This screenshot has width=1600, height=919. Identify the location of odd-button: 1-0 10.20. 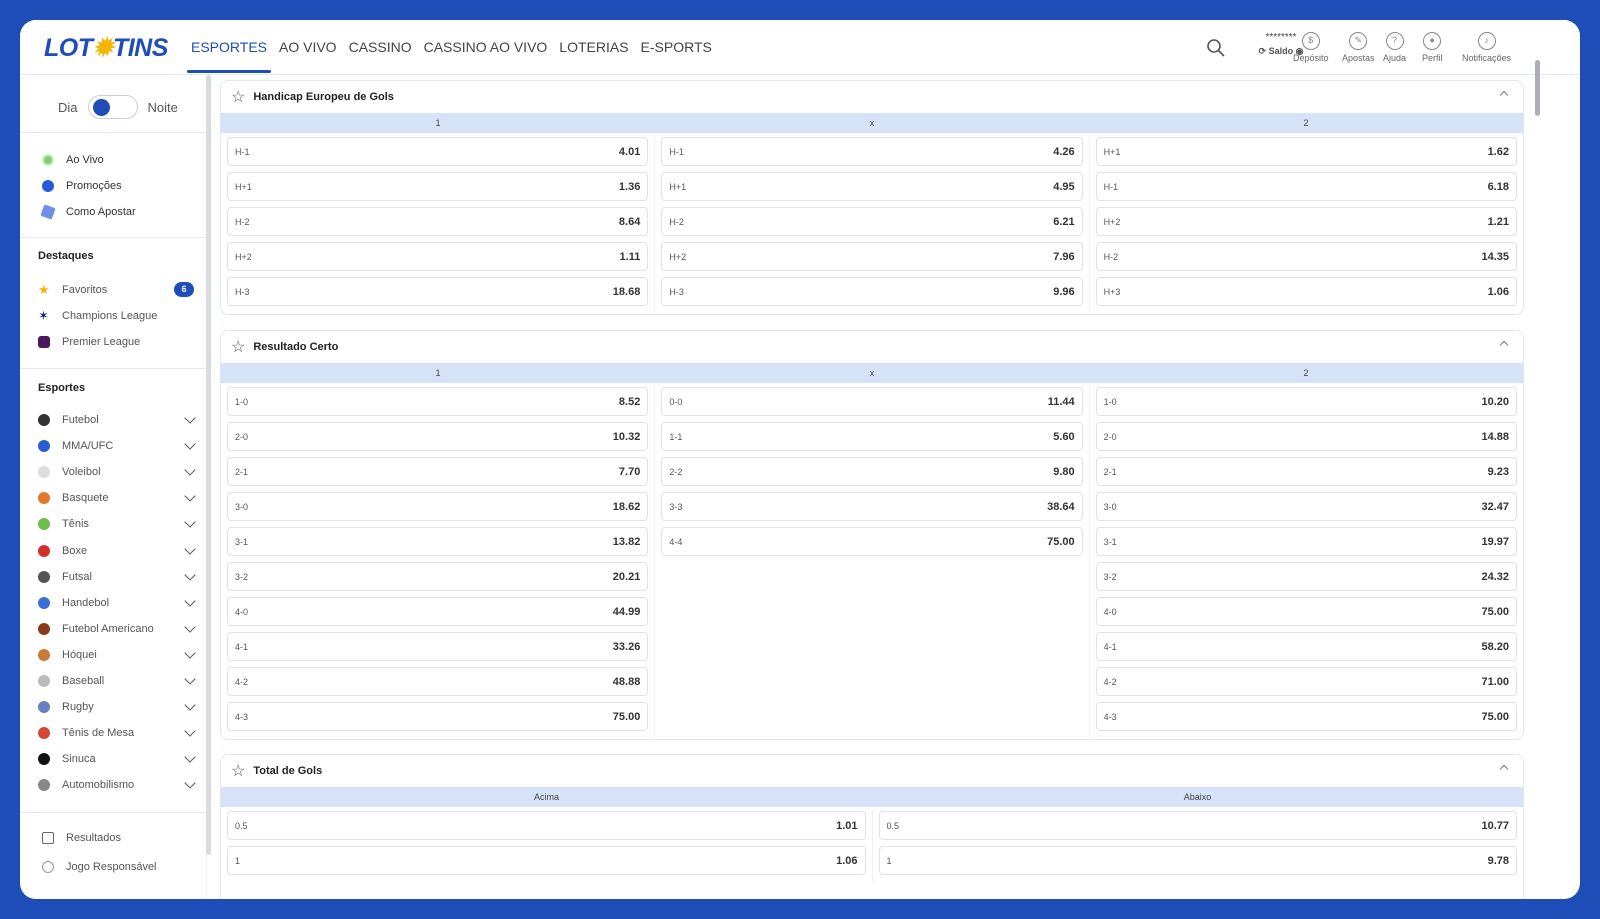
(1306, 401).